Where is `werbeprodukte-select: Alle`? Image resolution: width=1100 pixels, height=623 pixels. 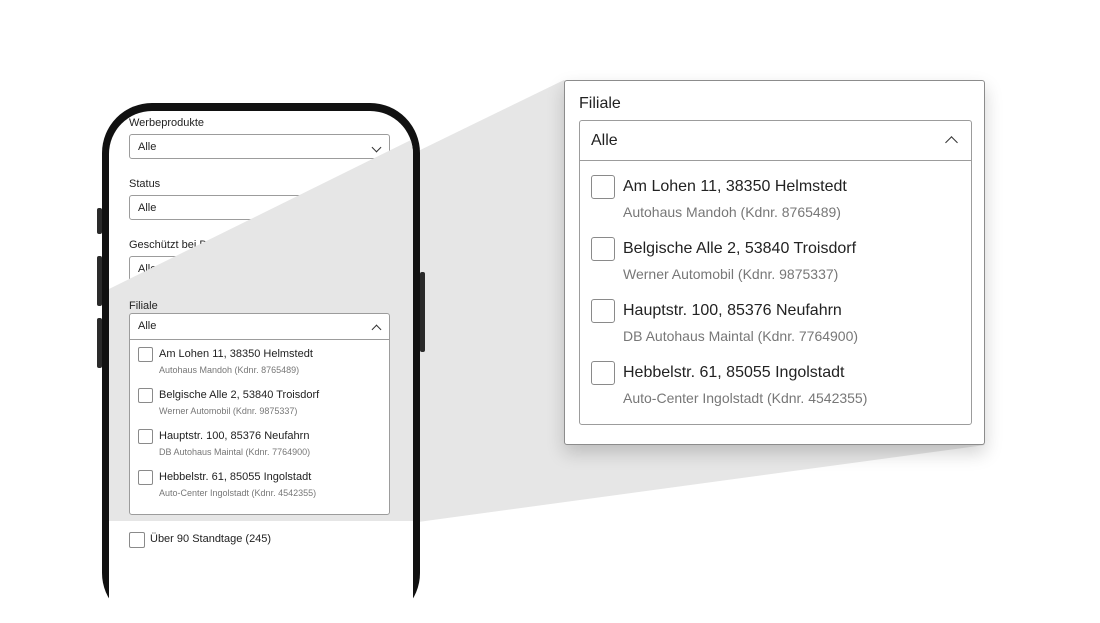 werbeprodukte-select: Alle is located at coordinates (259, 146).